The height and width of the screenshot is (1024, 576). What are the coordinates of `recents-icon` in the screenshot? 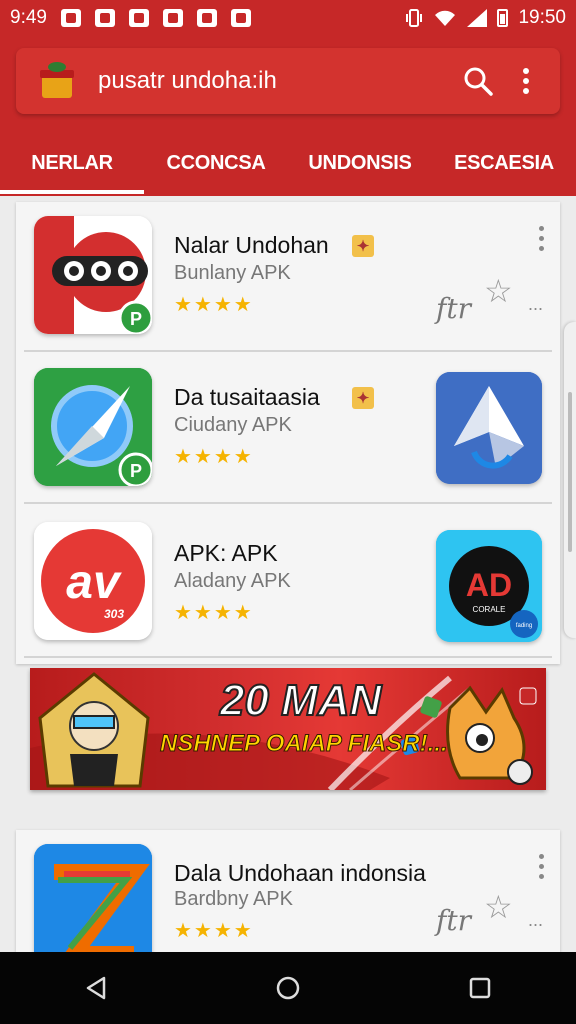 It's located at (480, 988).